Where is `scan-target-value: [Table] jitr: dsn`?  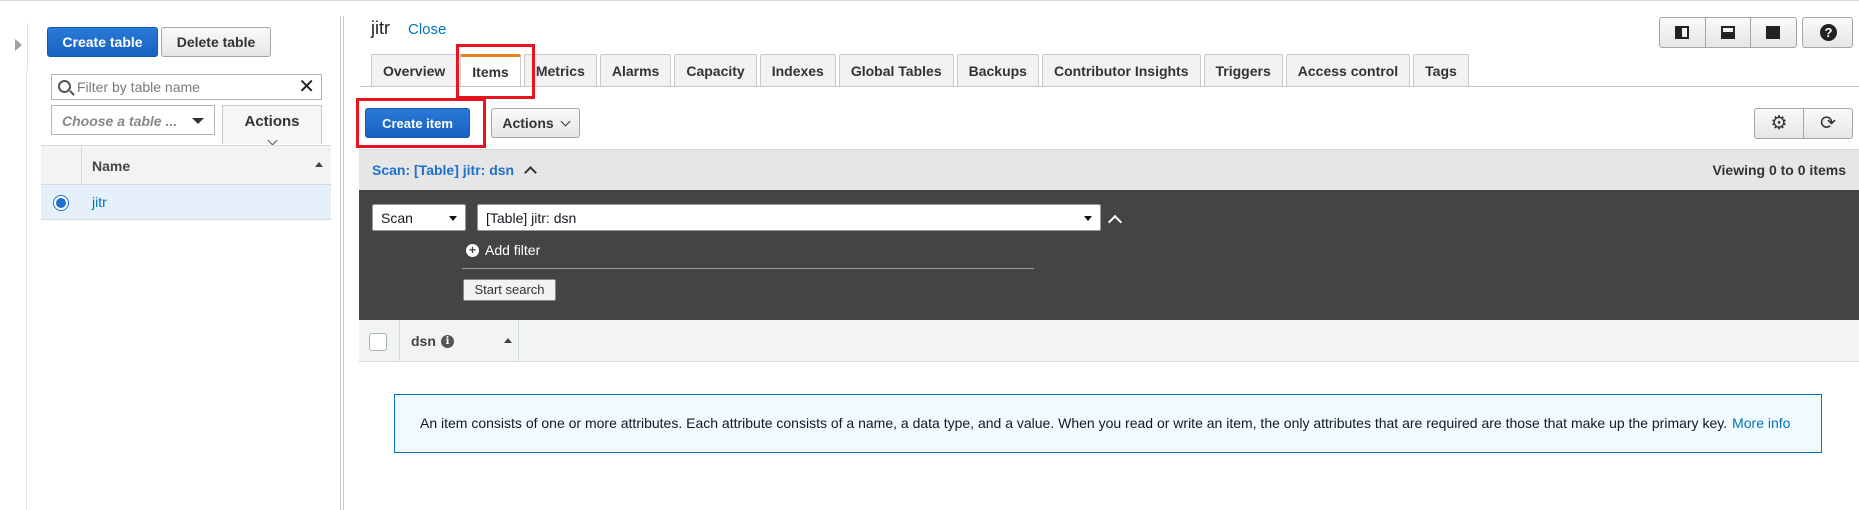 scan-target-value: [Table] jitr: dsn is located at coordinates (531, 218).